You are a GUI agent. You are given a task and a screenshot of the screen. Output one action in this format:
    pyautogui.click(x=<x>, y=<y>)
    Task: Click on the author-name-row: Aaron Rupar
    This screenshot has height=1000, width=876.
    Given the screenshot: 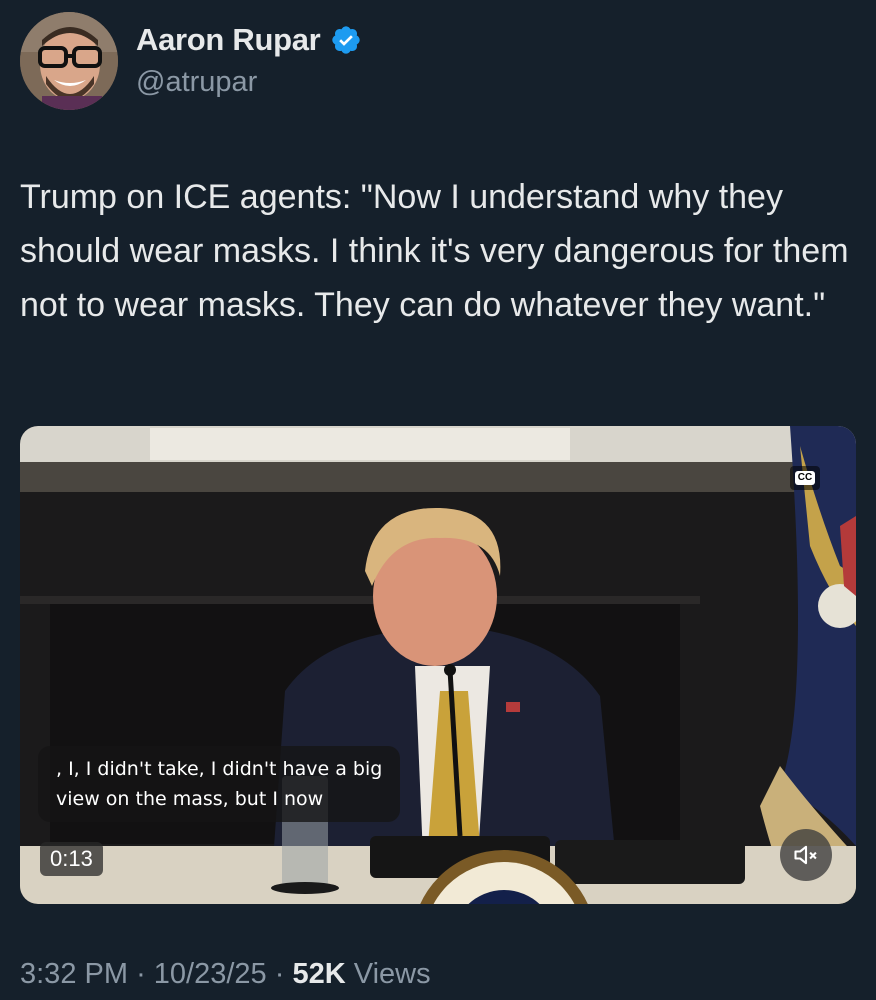 What is the action you would take?
    pyautogui.click(x=249, y=40)
    